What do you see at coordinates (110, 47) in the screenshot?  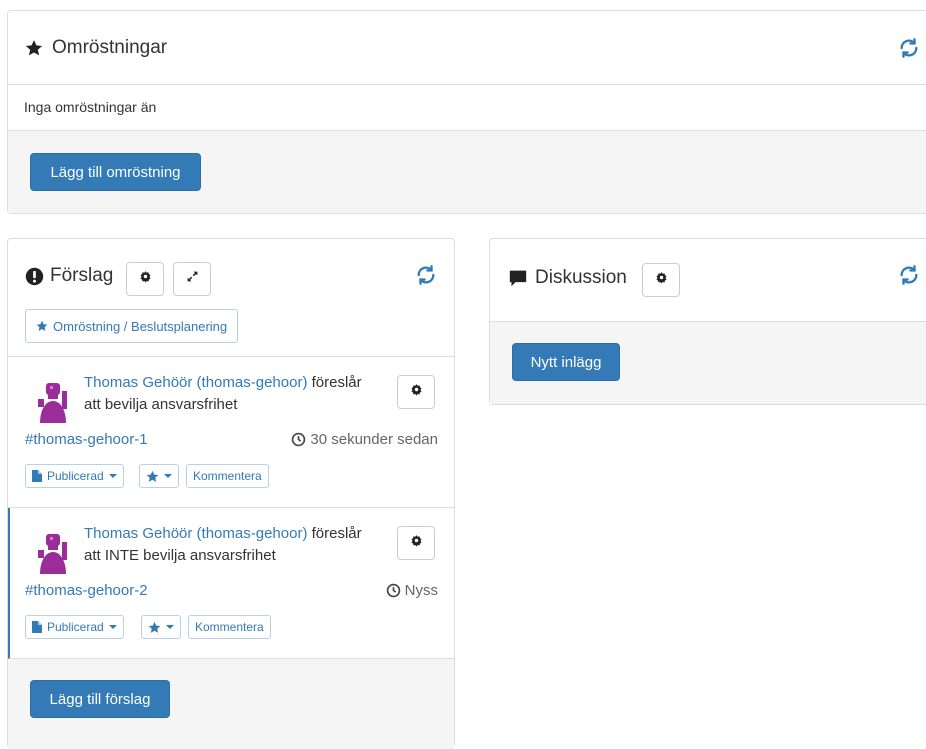 I see `polls-title-text: Omröstningar` at bounding box center [110, 47].